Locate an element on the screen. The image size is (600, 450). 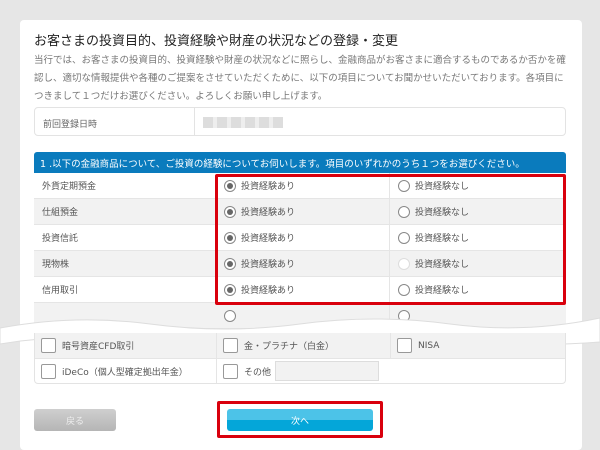
page-title: お客さまの投資目的、投資経験や財産の状況などの登録・変更 is located at coordinates (216, 41).